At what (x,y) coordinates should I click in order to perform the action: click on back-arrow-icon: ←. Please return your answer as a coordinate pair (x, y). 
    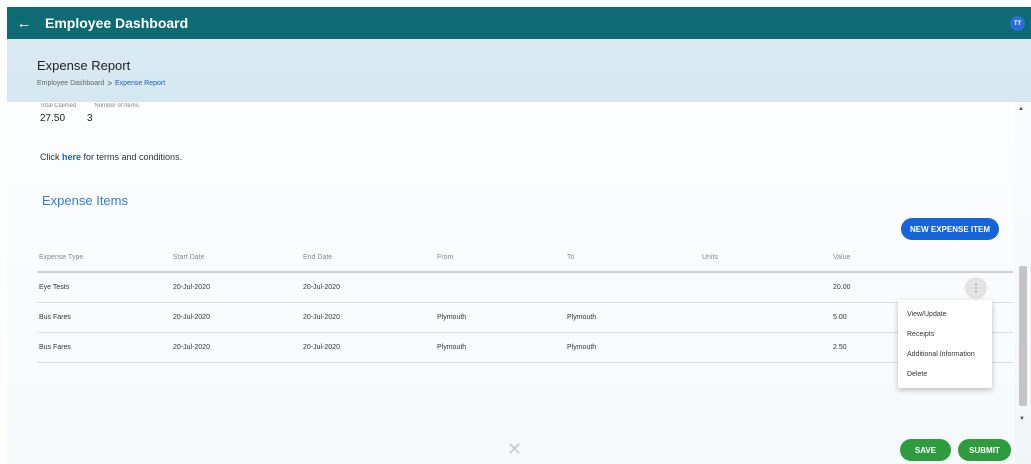
    Looking at the image, I should click on (24, 23).